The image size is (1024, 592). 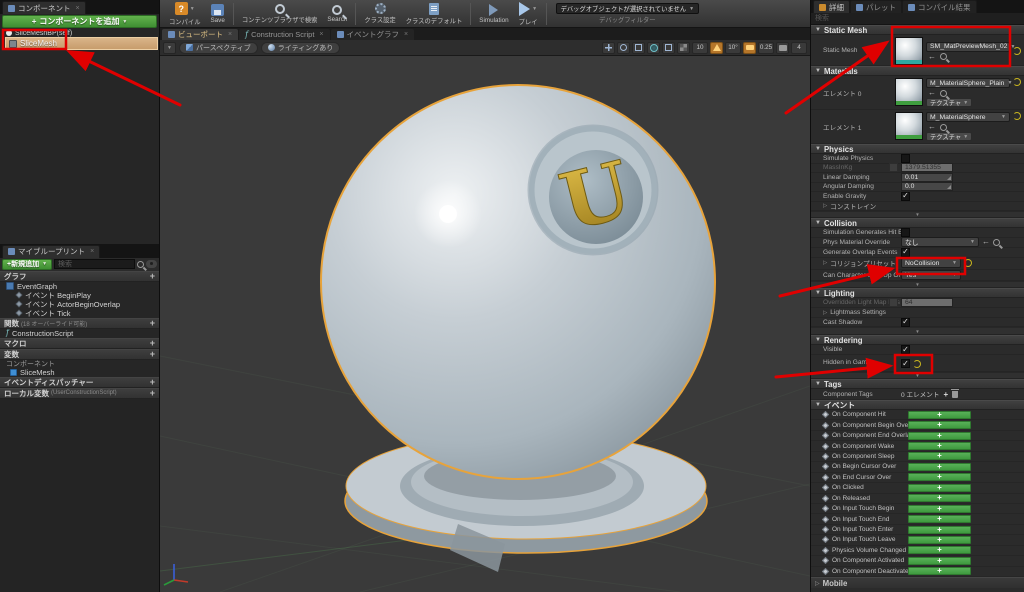 What do you see at coordinates (939, 6) in the screenshot?
I see `tab-compiler-results: コンパイル結果` at bounding box center [939, 6].